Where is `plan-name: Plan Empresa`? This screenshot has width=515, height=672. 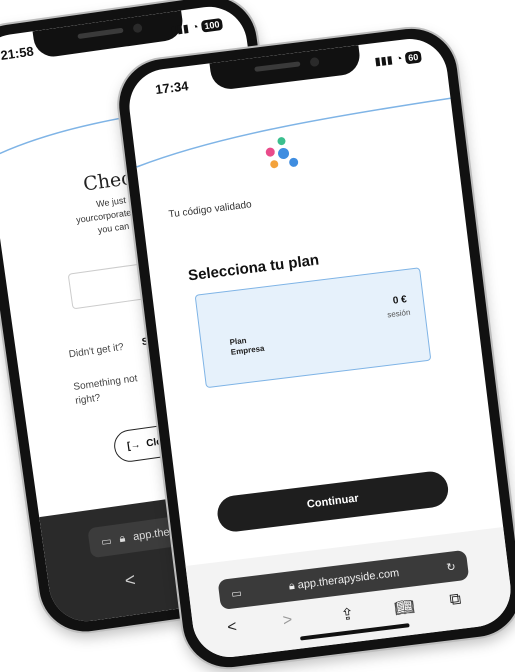
plan-name: Plan Empresa is located at coordinates (247, 346).